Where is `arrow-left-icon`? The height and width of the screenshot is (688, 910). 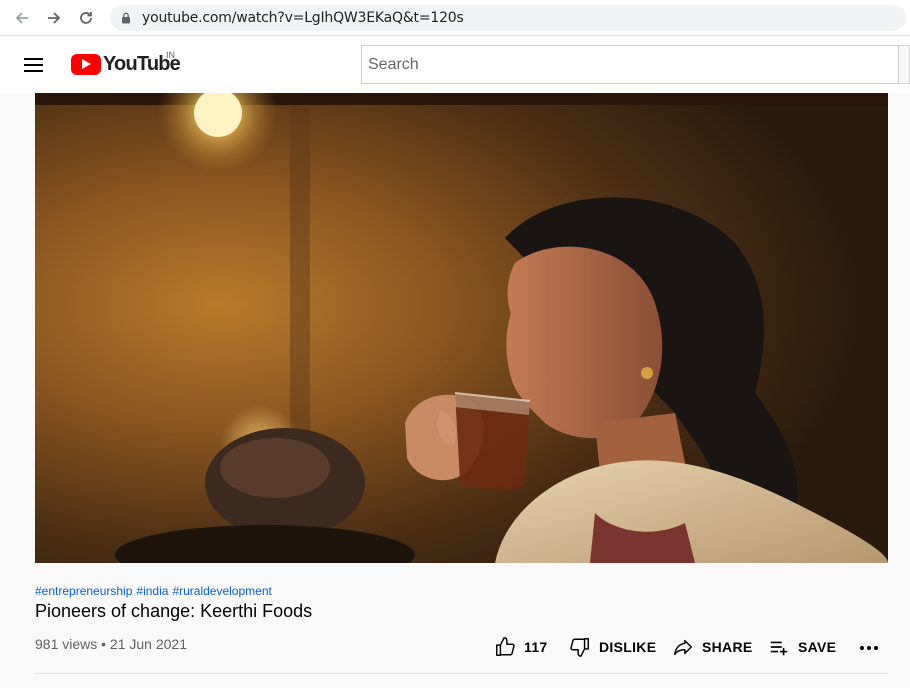 arrow-left-icon is located at coordinates (21, 18).